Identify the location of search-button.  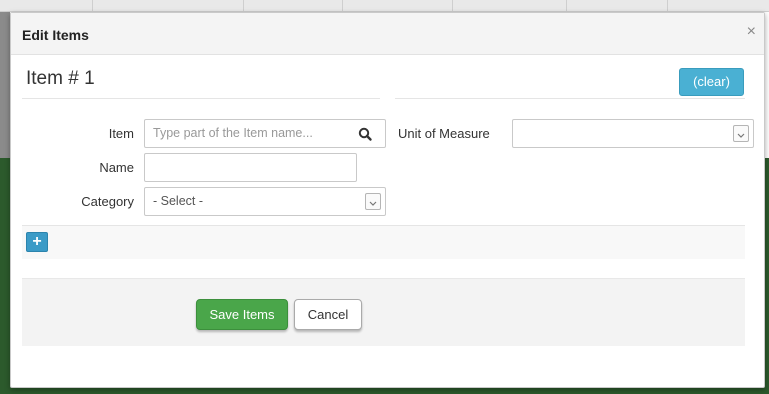
(365, 133).